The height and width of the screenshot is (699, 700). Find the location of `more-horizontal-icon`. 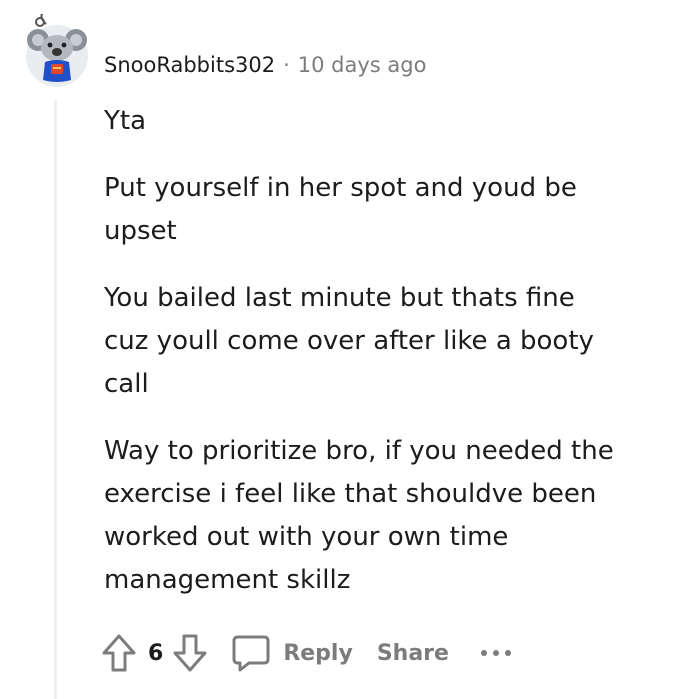

more-horizontal-icon is located at coordinates (495, 653).